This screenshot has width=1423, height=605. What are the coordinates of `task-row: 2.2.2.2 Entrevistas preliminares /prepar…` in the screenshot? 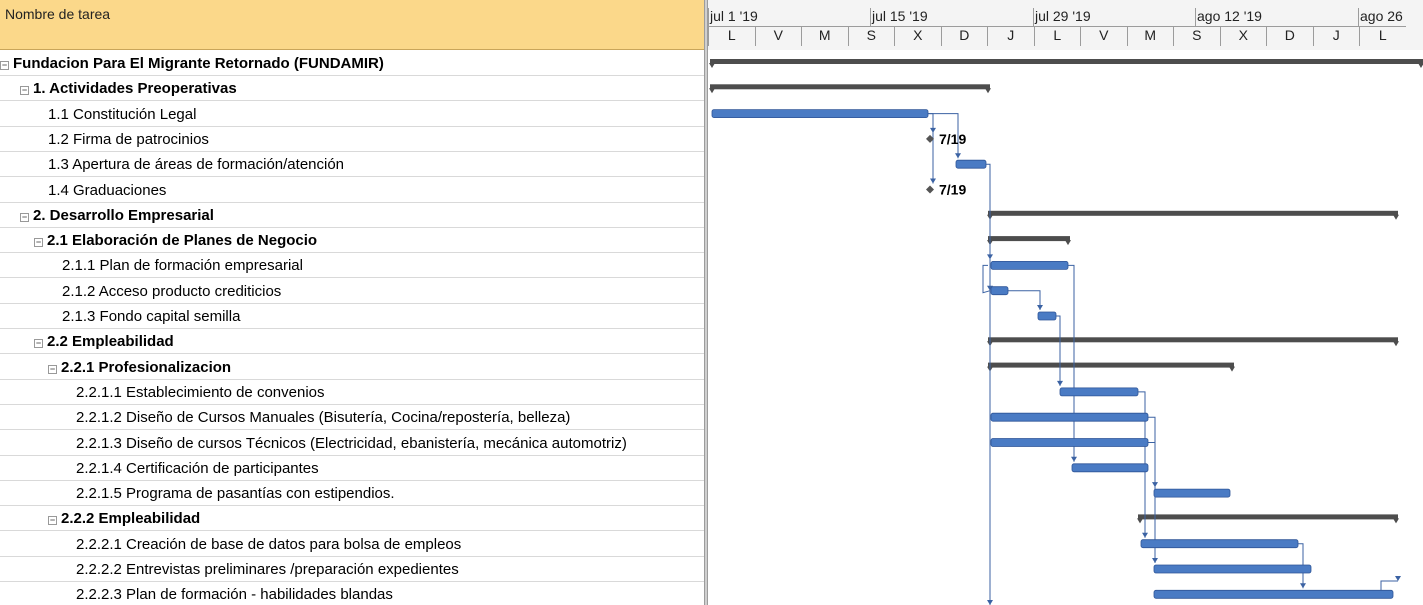 It's located at (352, 569).